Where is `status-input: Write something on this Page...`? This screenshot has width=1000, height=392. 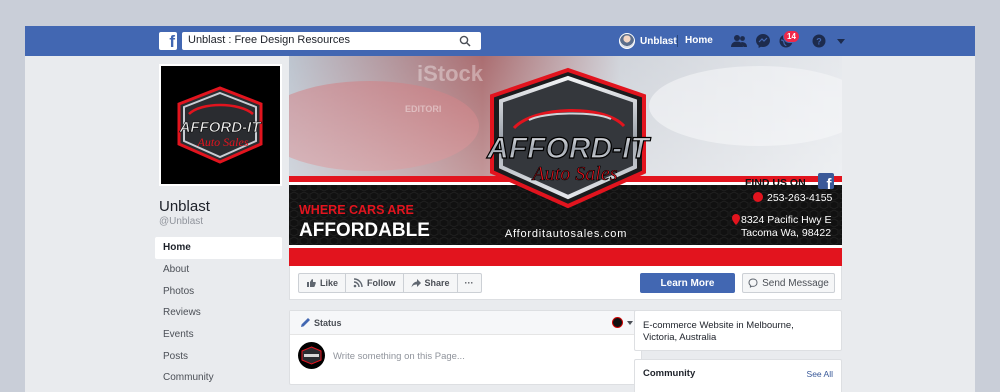 status-input: Write something on this Page... is located at coordinates (399, 356).